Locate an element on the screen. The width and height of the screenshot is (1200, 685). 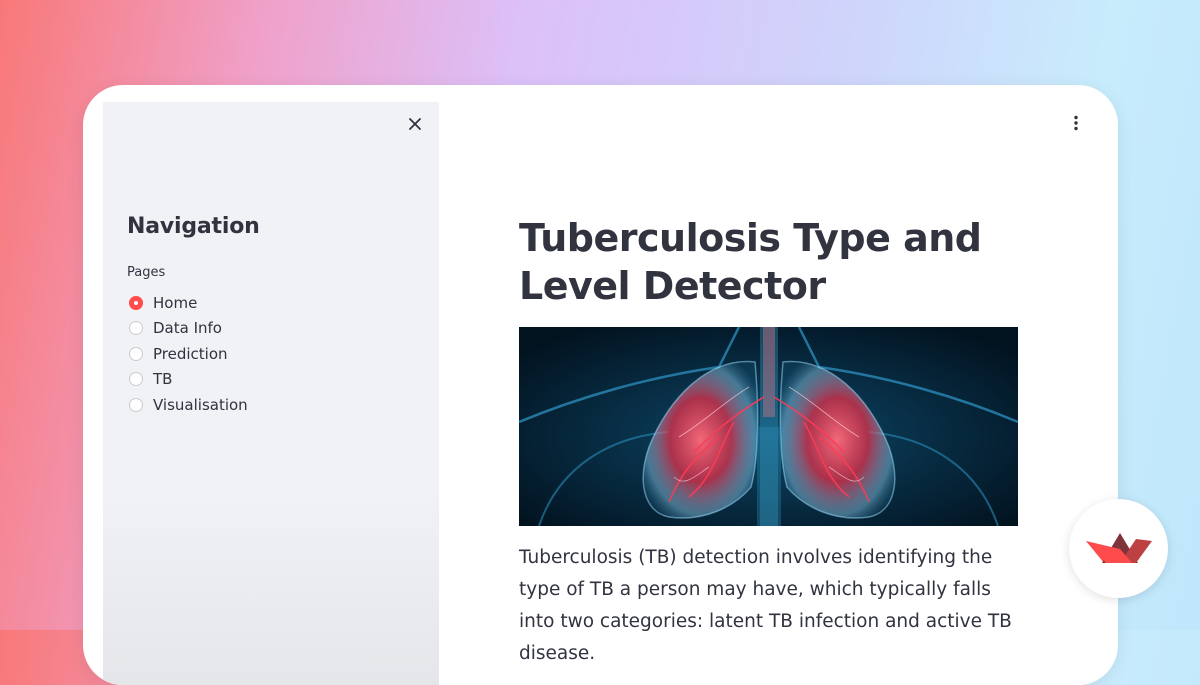
close-icon is located at coordinates (415, 124).